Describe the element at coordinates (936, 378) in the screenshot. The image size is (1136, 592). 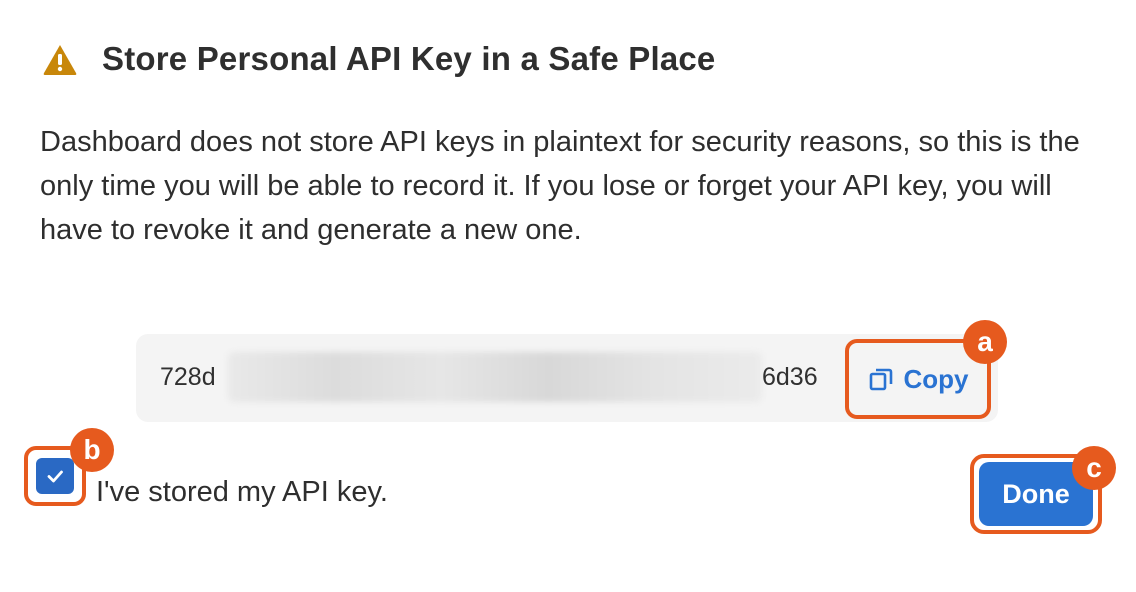
I see `copy-label: Copy` at that location.